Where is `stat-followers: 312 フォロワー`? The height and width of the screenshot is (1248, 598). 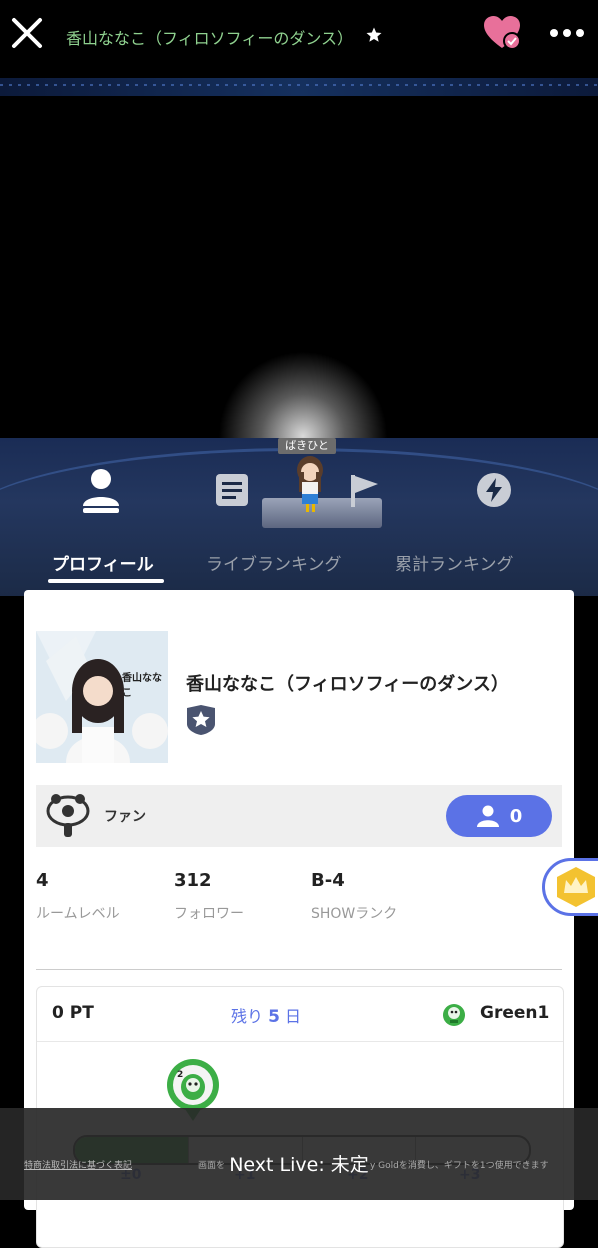
stat-followers: 312 フォロワー is located at coordinates (209, 896).